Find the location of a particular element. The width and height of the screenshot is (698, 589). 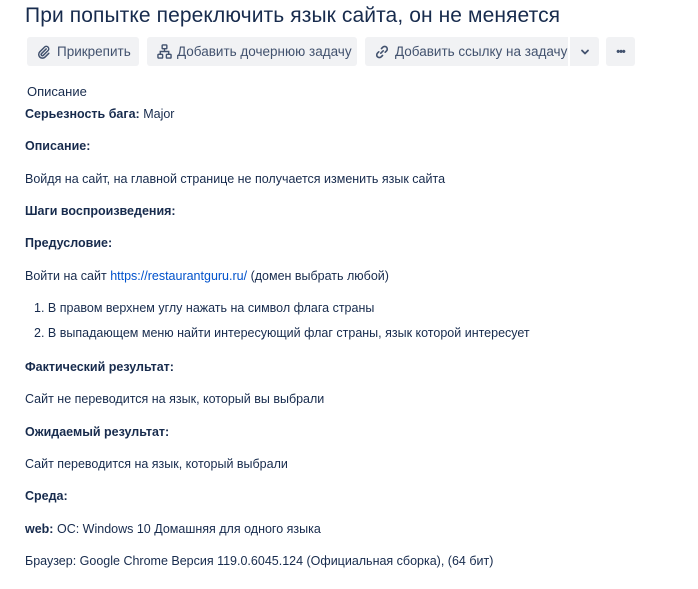

attach-button: Прикрепить is located at coordinates (83, 51).